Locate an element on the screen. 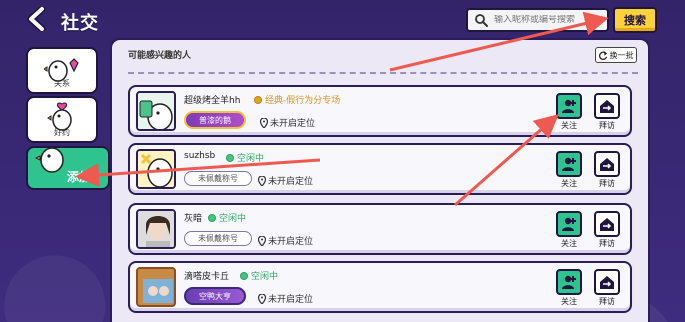 The height and width of the screenshot is (322, 685). title-badge: 普漆的鹅 is located at coordinates (215, 120).